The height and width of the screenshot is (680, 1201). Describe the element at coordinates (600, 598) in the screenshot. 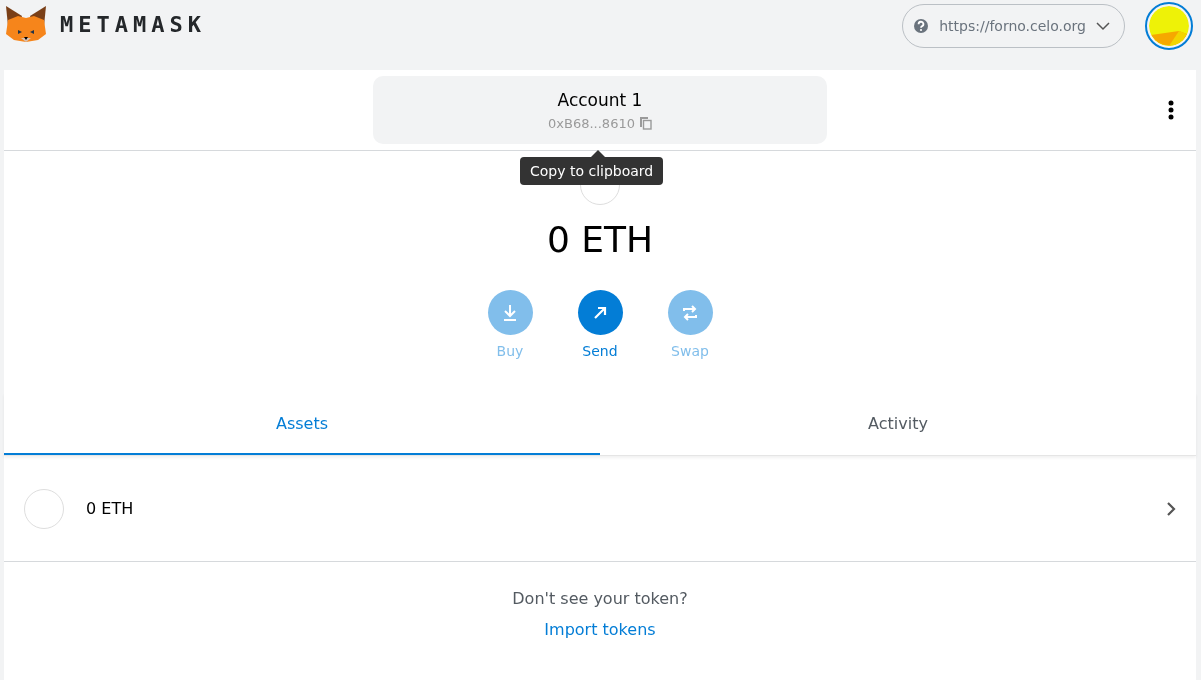

I see `help-text: Don't see your token?` at that location.